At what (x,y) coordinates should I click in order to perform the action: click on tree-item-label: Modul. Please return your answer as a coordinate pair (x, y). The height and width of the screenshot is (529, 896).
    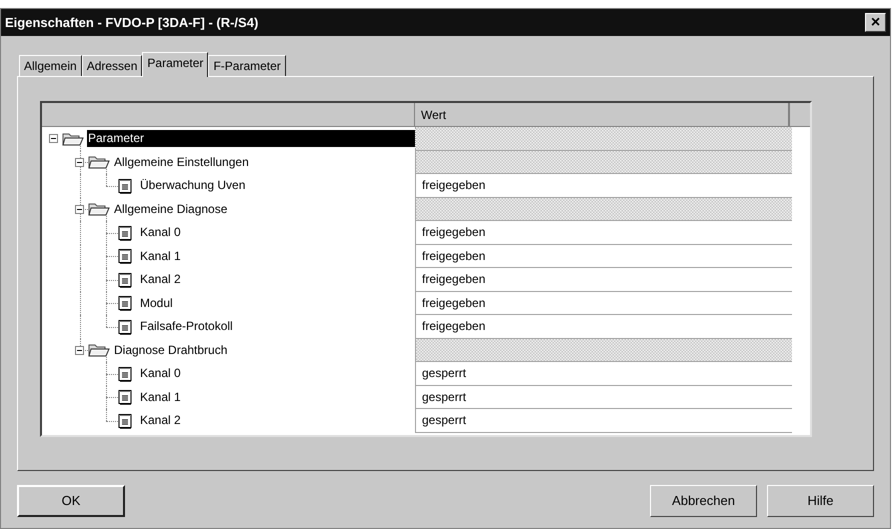
    Looking at the image, I should click on (156, 303).